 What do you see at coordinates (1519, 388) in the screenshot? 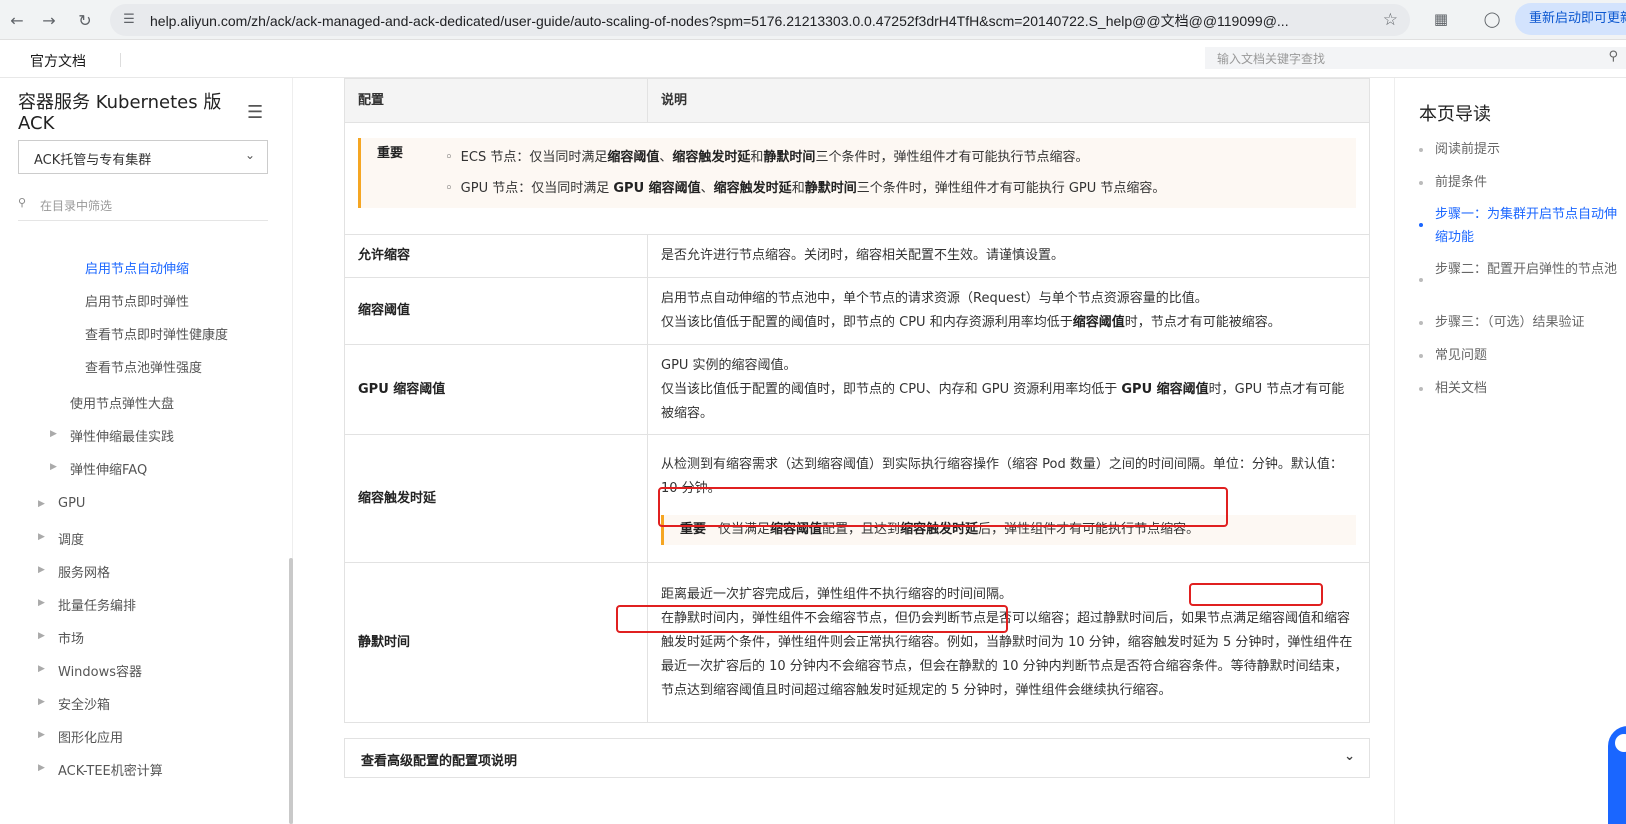
I see `toc-item-related-docs: 相关文档` at bounding box center [1519, 388].